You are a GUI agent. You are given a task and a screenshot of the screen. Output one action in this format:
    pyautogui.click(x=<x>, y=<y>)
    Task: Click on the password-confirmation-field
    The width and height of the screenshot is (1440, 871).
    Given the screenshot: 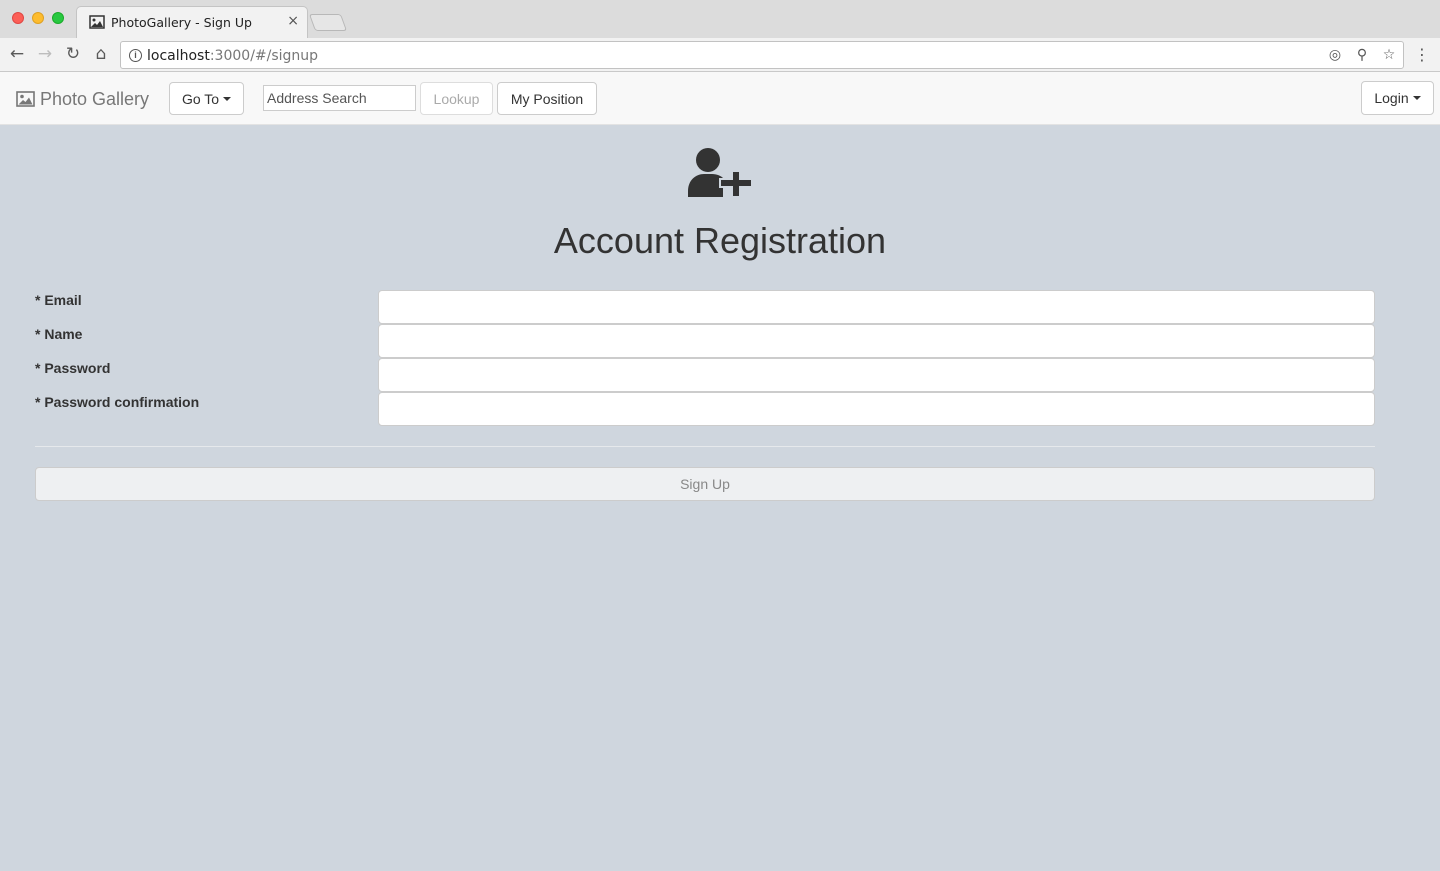 What is the action you would take?
    pyautogui.click(x=876, y=409)
    